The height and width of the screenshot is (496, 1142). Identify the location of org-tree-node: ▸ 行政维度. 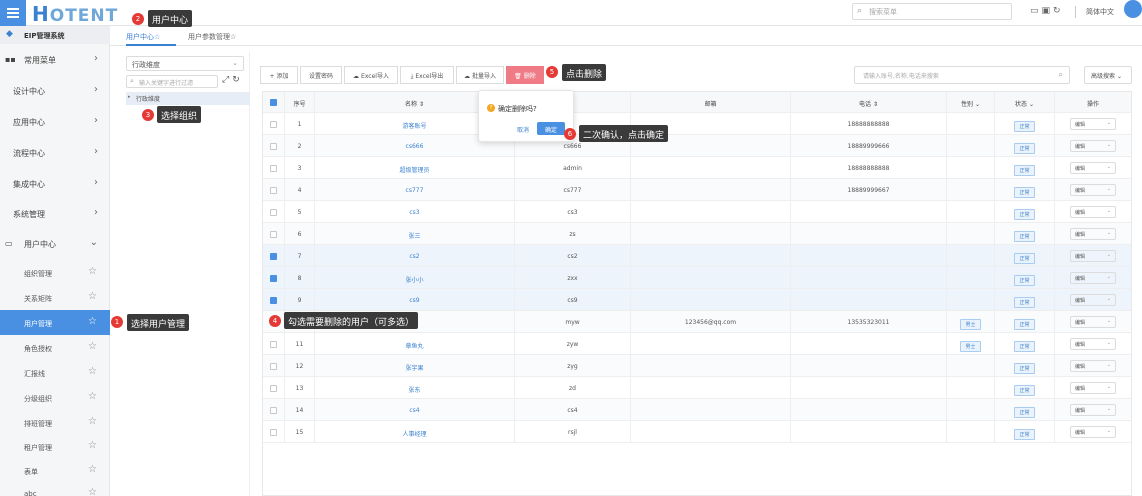
(188, 98).